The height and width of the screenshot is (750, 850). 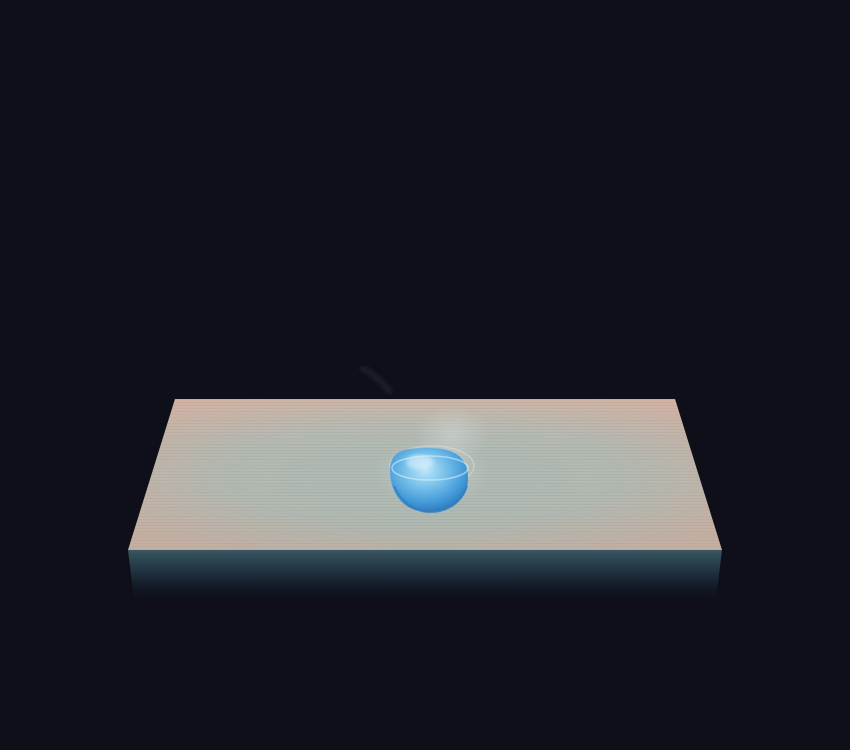 I want to click on slab-underside, so click(x=425, y=575).